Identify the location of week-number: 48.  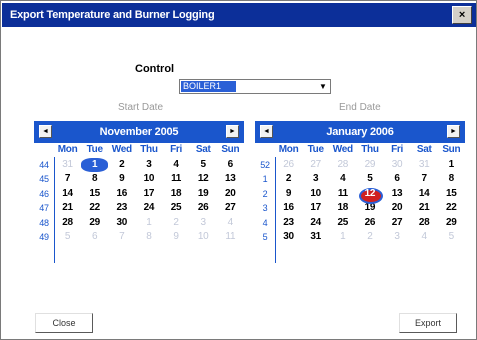
(44, 222).